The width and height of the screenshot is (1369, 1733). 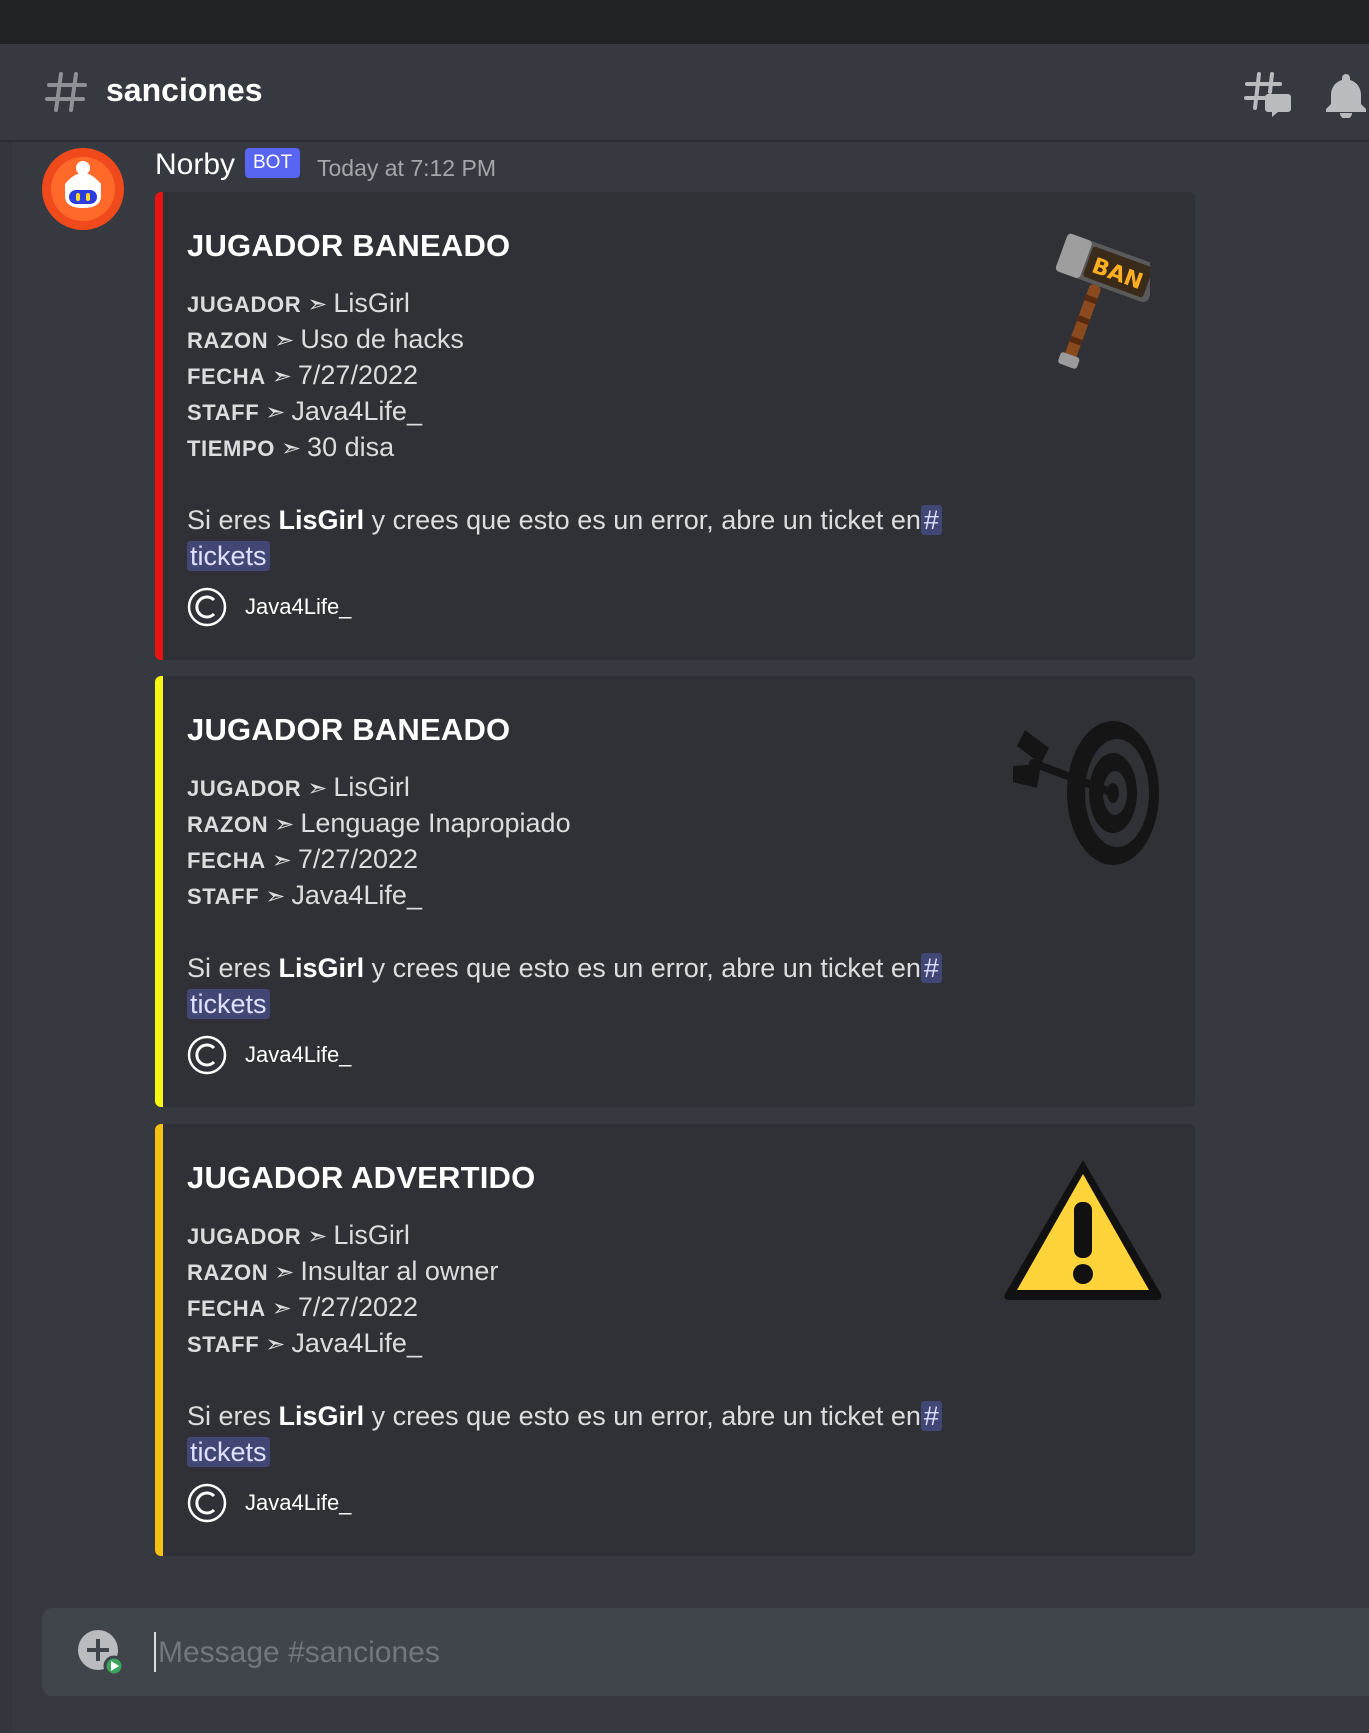 I want to click on field-value: Uso de hacks, so click(x=382, y=339).